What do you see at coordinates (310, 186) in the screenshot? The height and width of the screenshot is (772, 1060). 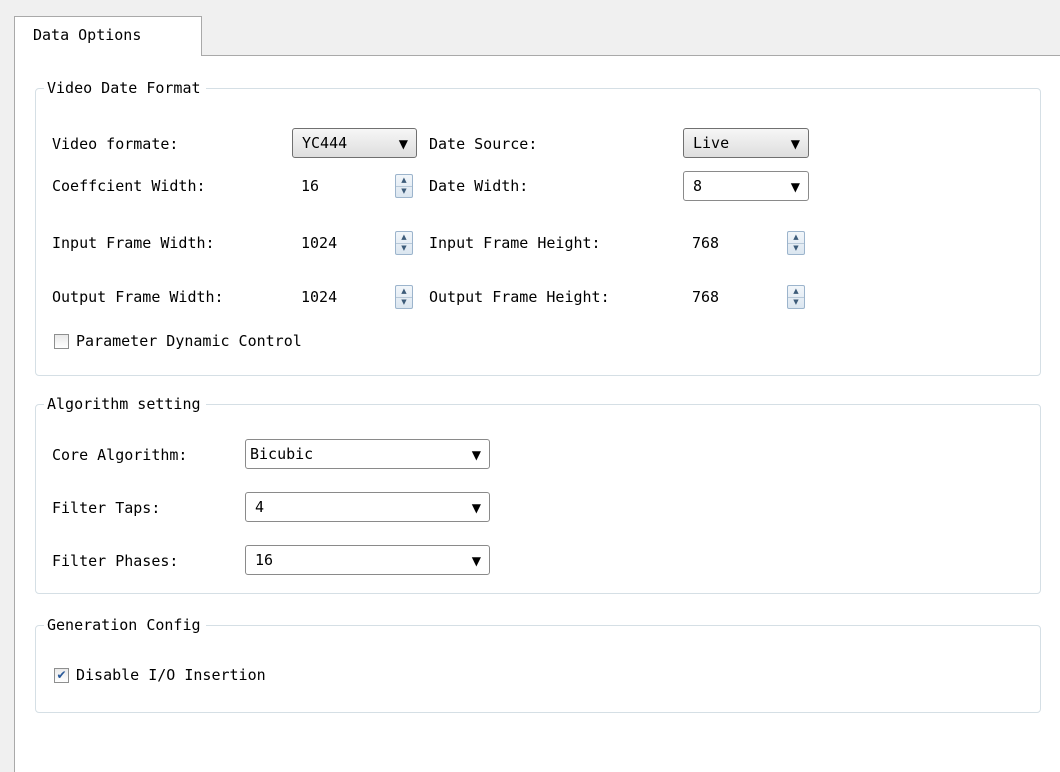 I see `spin-value: 16` at bounding box center [310, 186].